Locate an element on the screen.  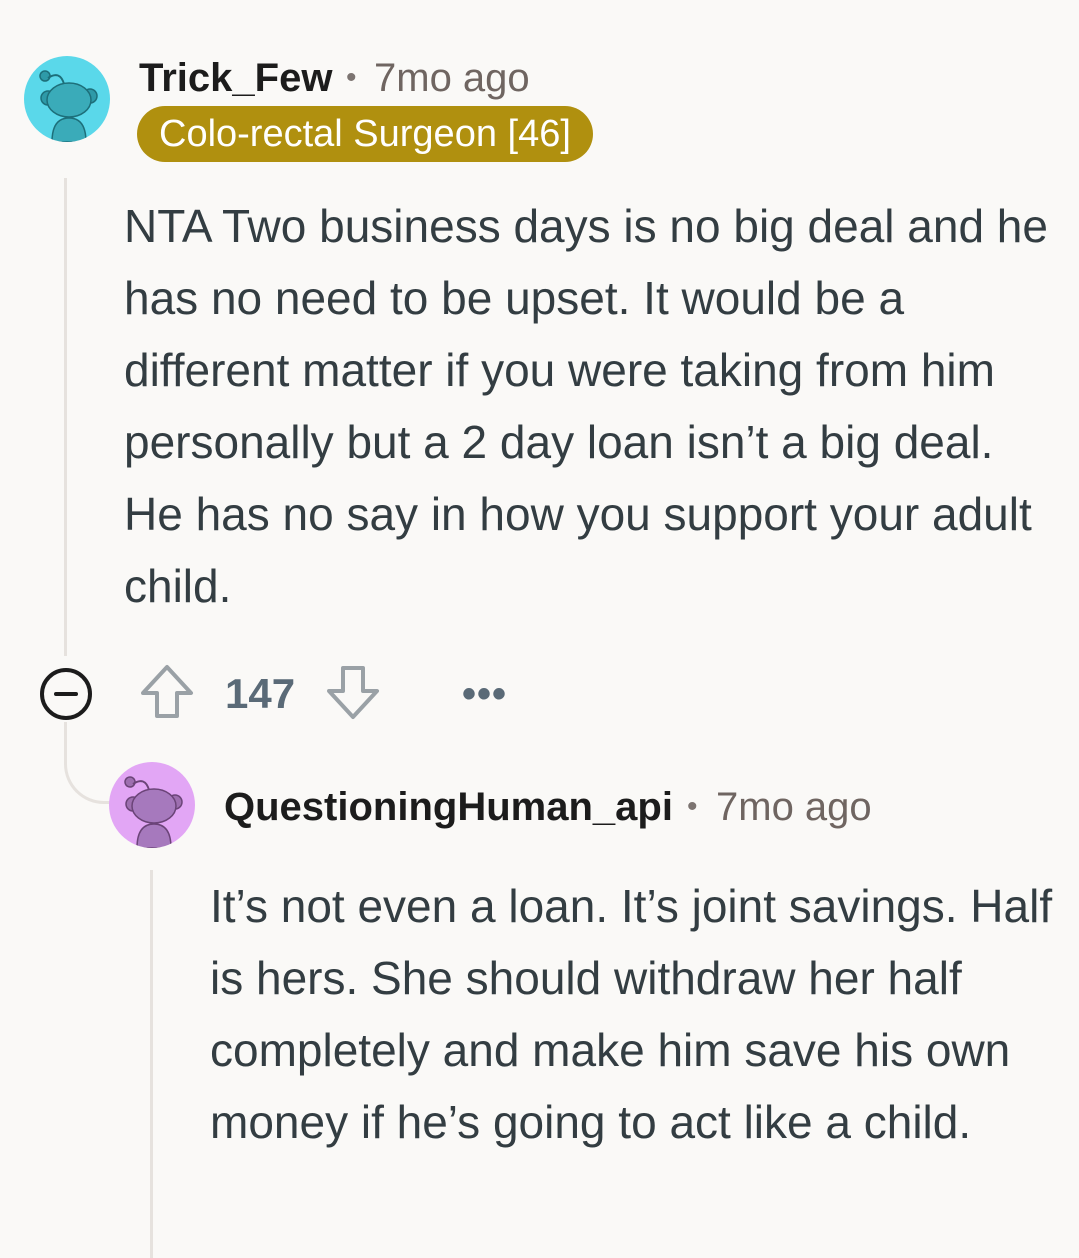
upvote-button is located at coordinates (167, 694).